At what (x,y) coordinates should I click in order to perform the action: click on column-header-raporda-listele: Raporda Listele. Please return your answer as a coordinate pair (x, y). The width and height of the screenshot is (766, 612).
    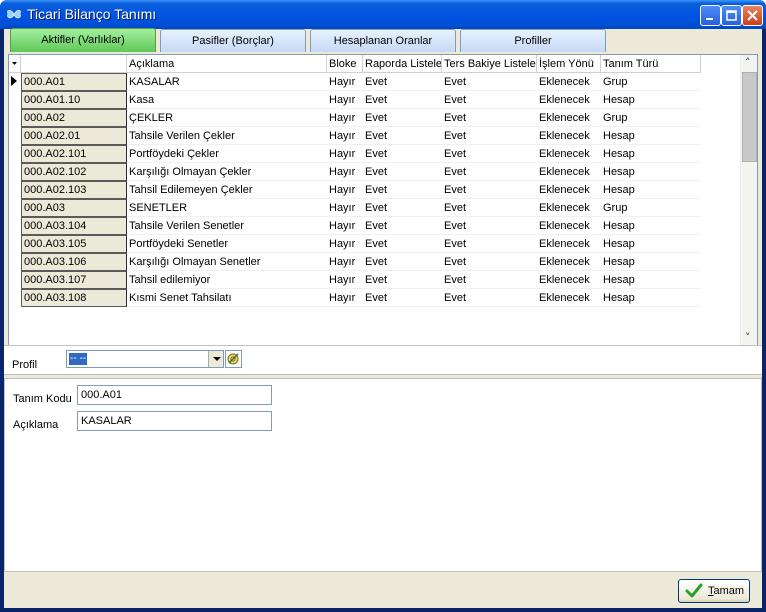
    Looking at the image, I should click on (402, 64).